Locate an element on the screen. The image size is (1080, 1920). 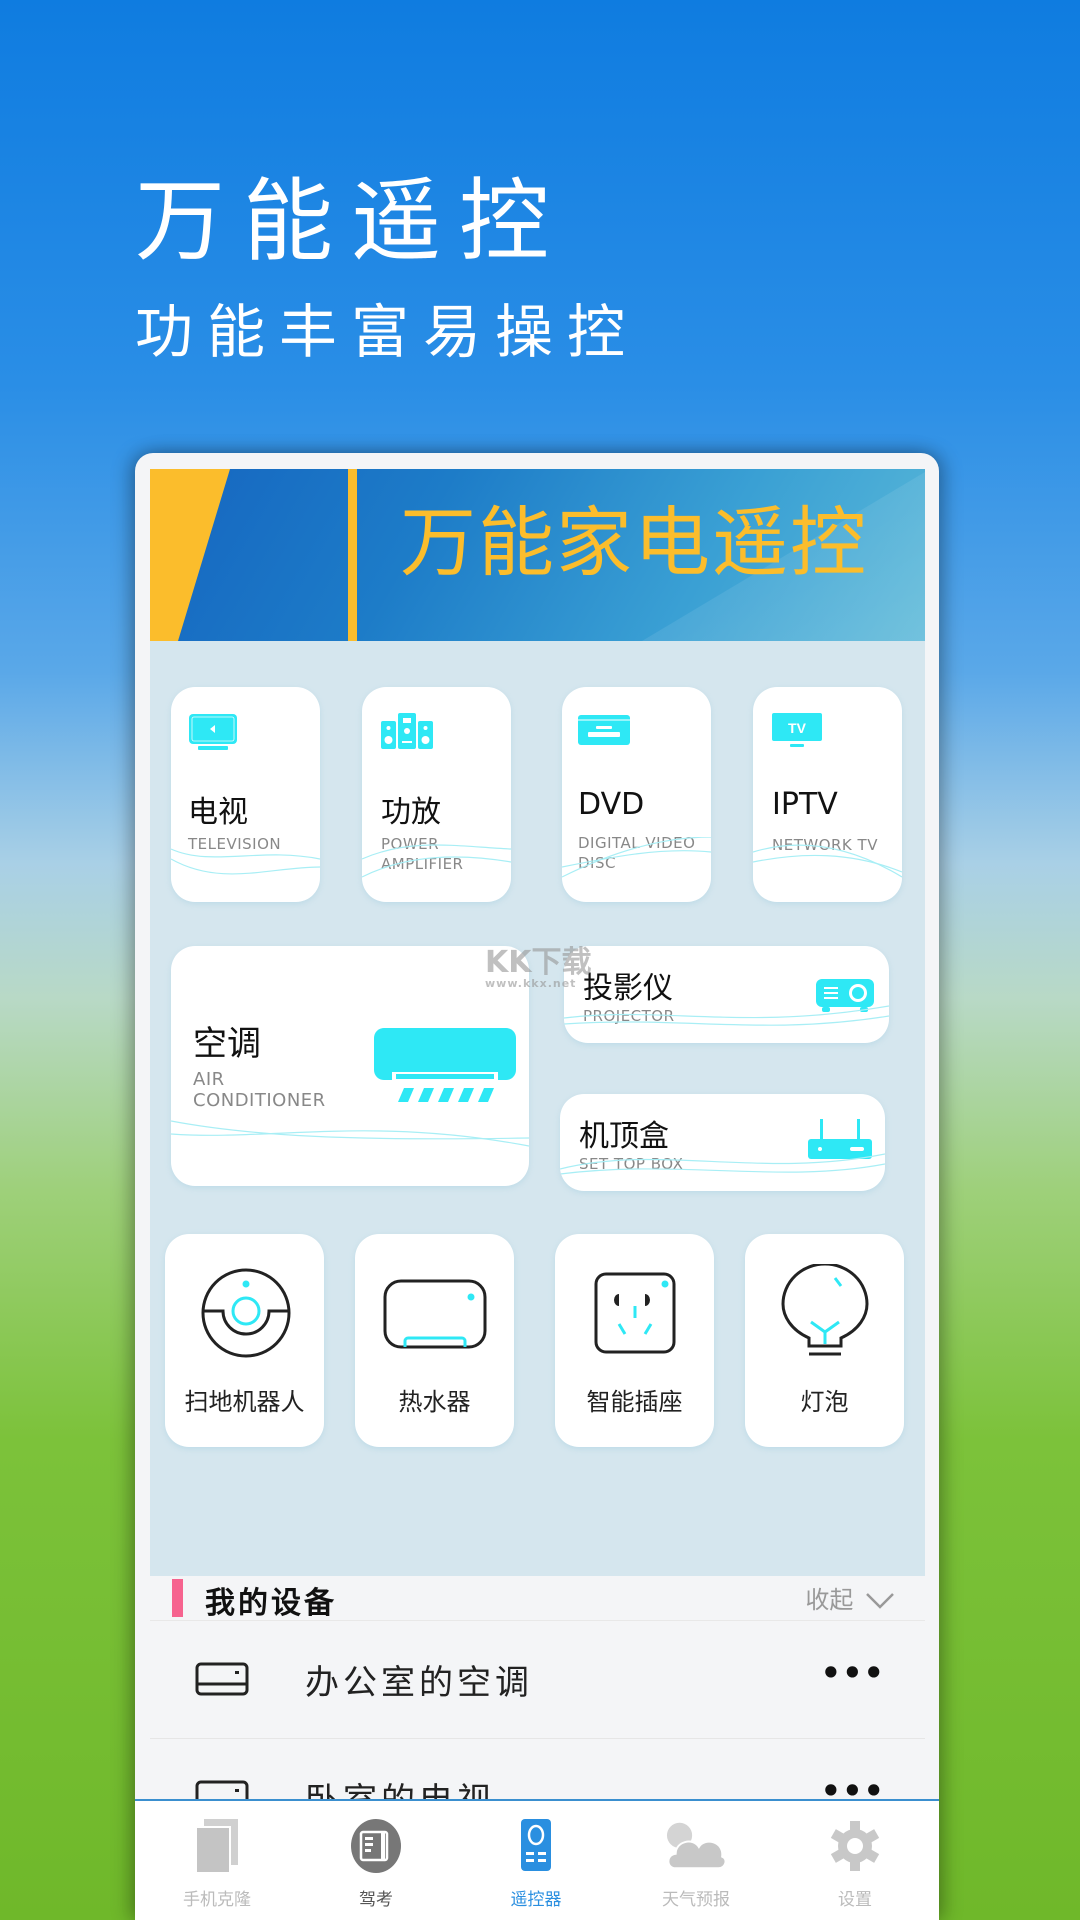
collapse-label: 收起 is located at coordinates (829, 1600).